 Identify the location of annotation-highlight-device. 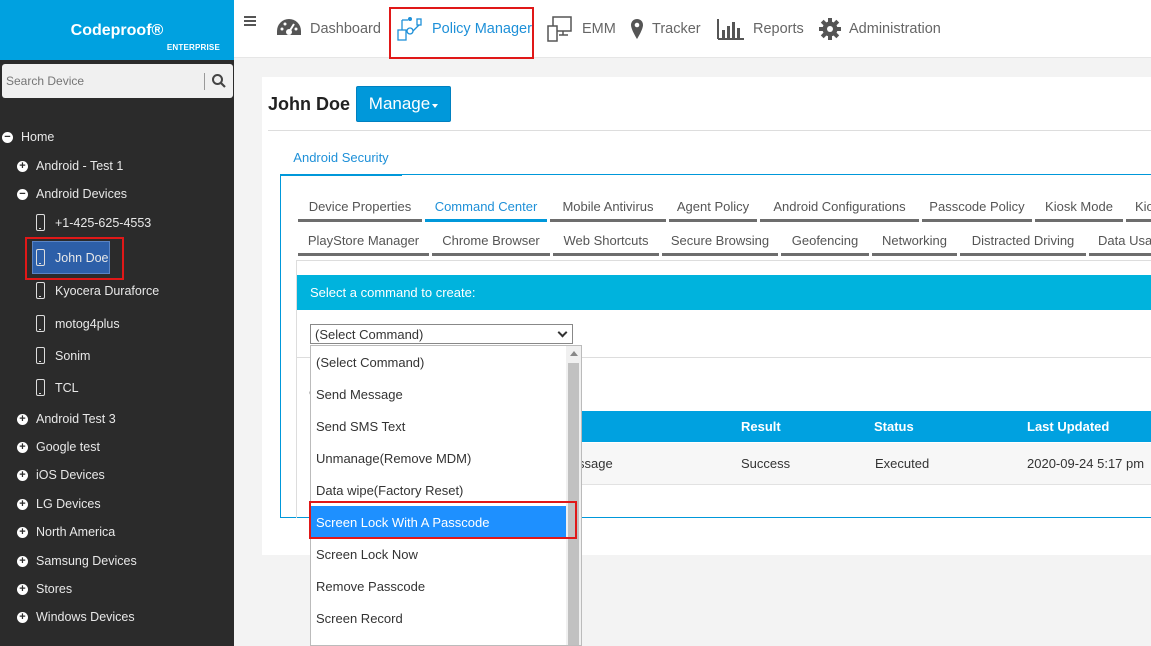
(74, 258).